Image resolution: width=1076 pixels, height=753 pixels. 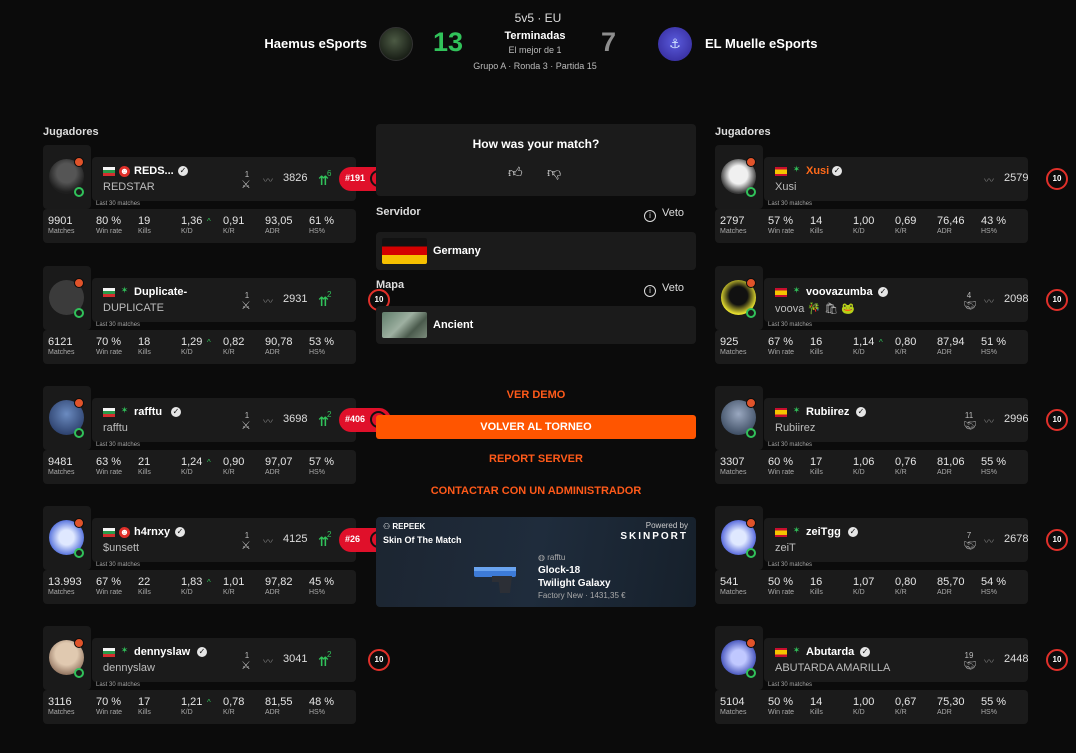 I want to click on stat-matches: 541 Matches, so click(x=733, y=586).